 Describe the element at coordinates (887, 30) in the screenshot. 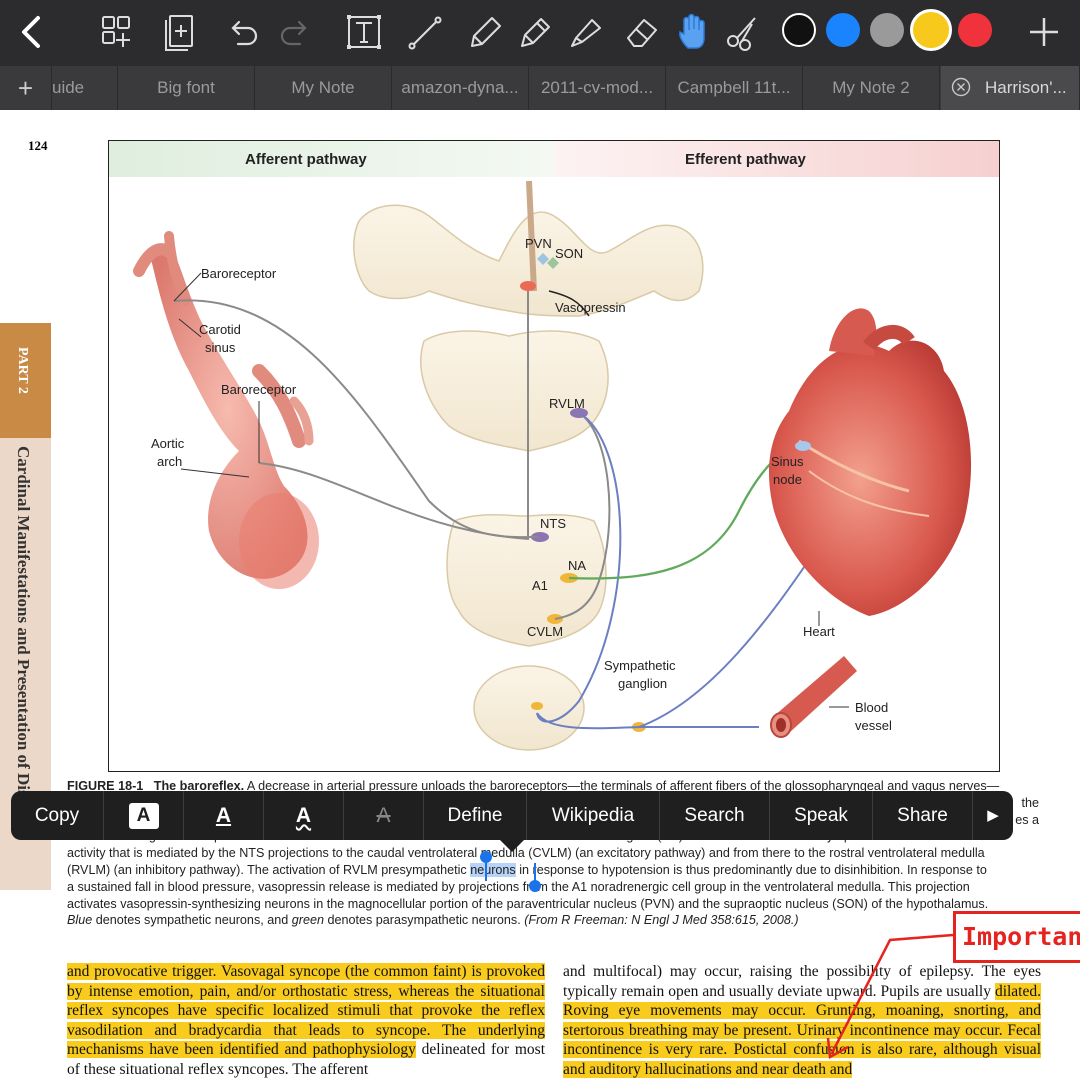

I see `color-swatch-gray` at that location.